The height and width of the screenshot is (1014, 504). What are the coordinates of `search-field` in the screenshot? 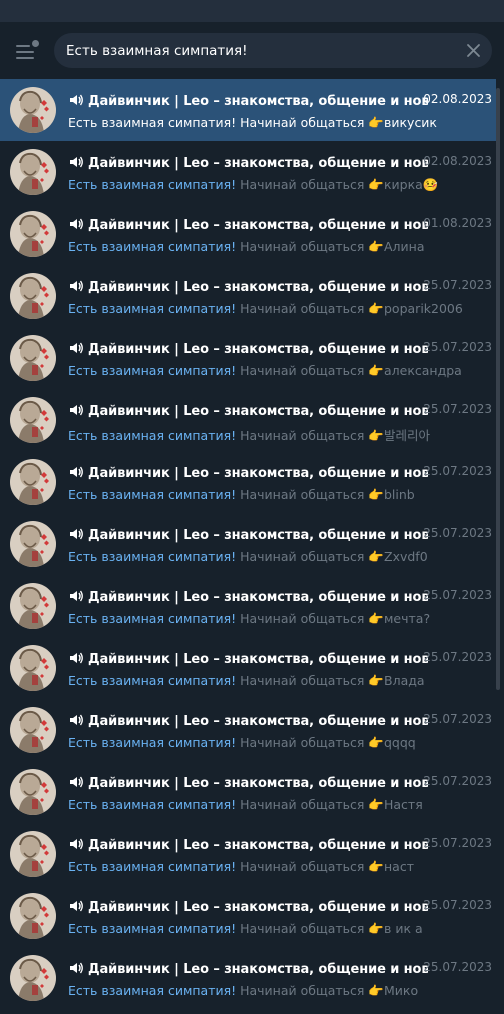 It's located at (273, 50).